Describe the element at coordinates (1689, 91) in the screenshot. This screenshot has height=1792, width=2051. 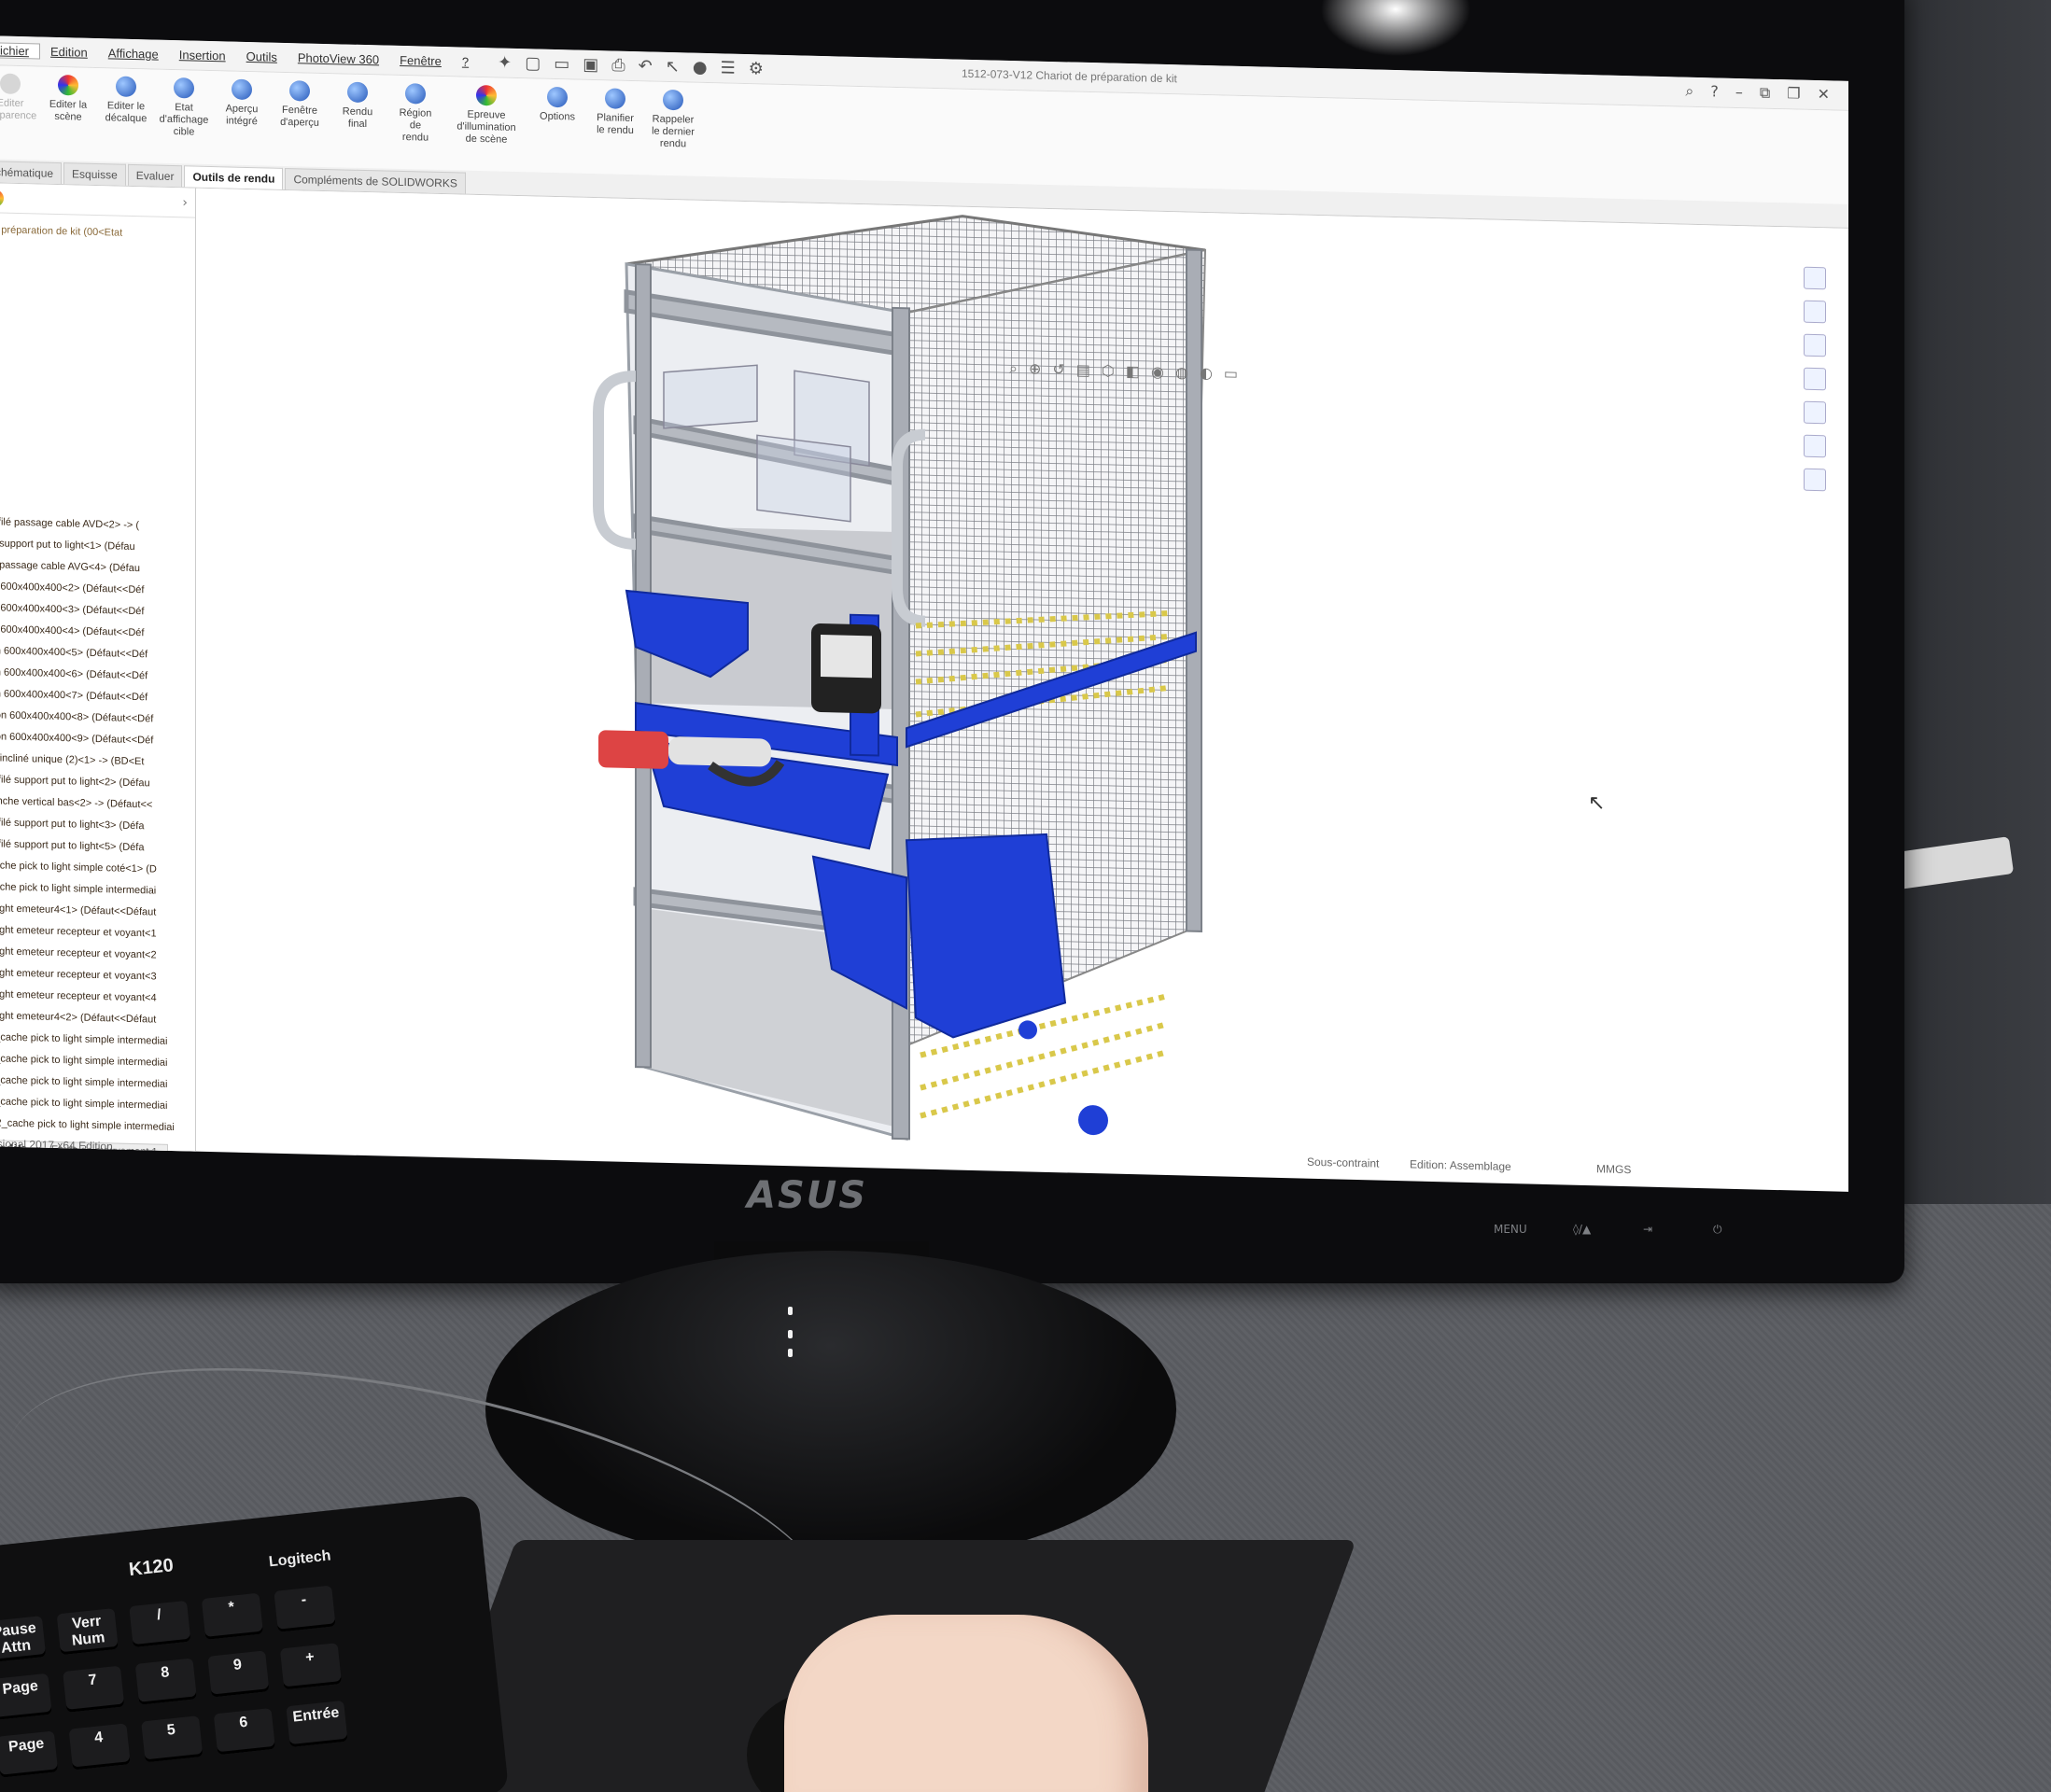
I see `search-icon: ⌕` at that location.